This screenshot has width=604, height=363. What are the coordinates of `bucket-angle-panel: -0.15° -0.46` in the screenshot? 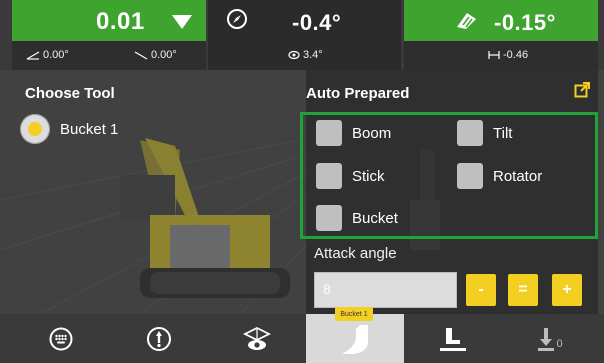 It's located at (501, 35).